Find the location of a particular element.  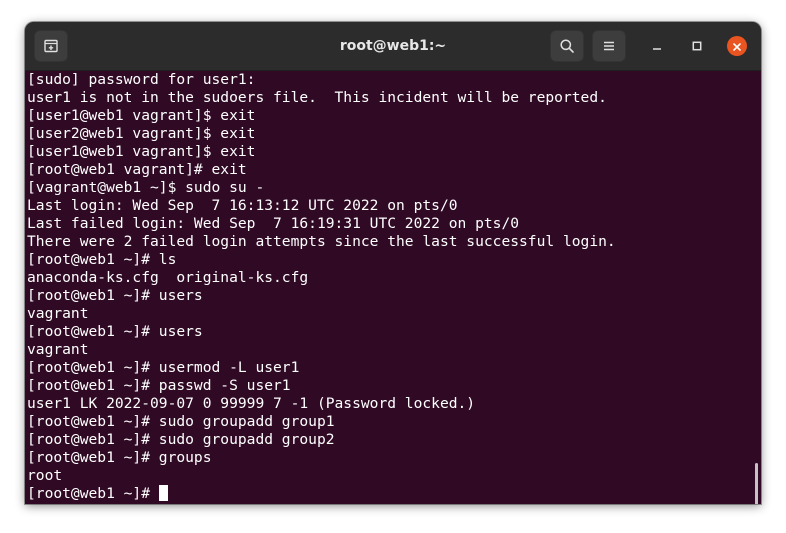

terminal-line: [root@web1 ~]# sudo groupadd group2 is located at coordinates (181, 439).